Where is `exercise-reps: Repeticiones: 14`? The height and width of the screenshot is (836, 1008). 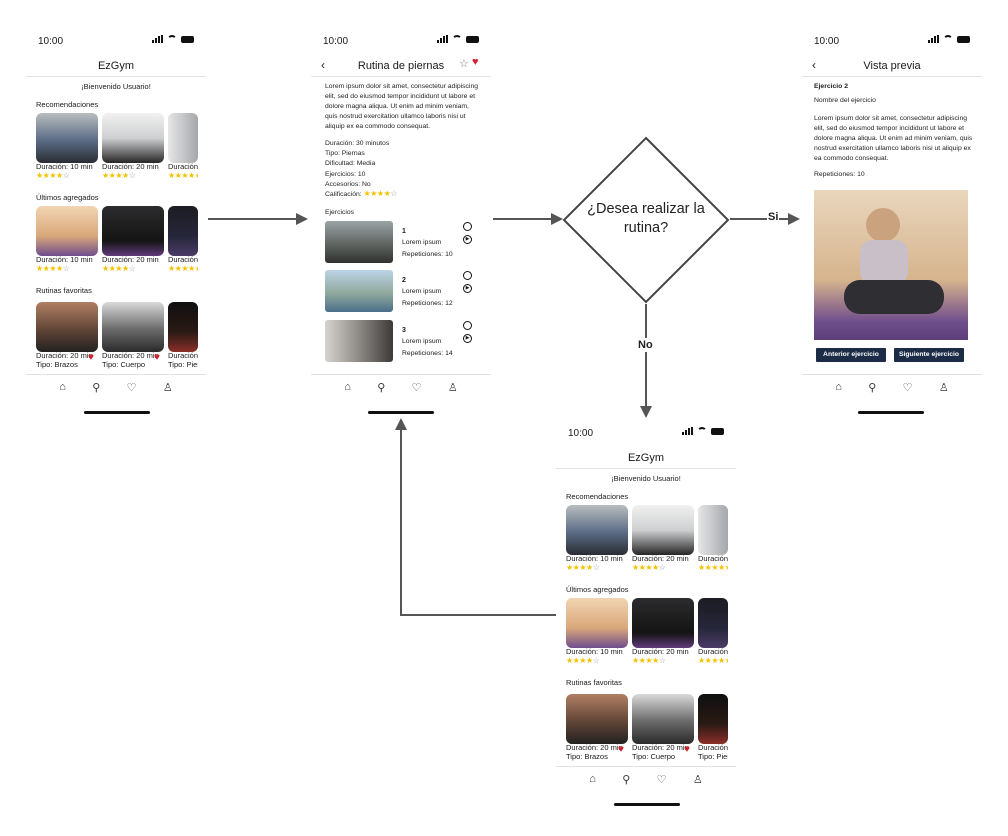
exercise-reps: Repeticiones: 14 is located at coordinates (427, 353).